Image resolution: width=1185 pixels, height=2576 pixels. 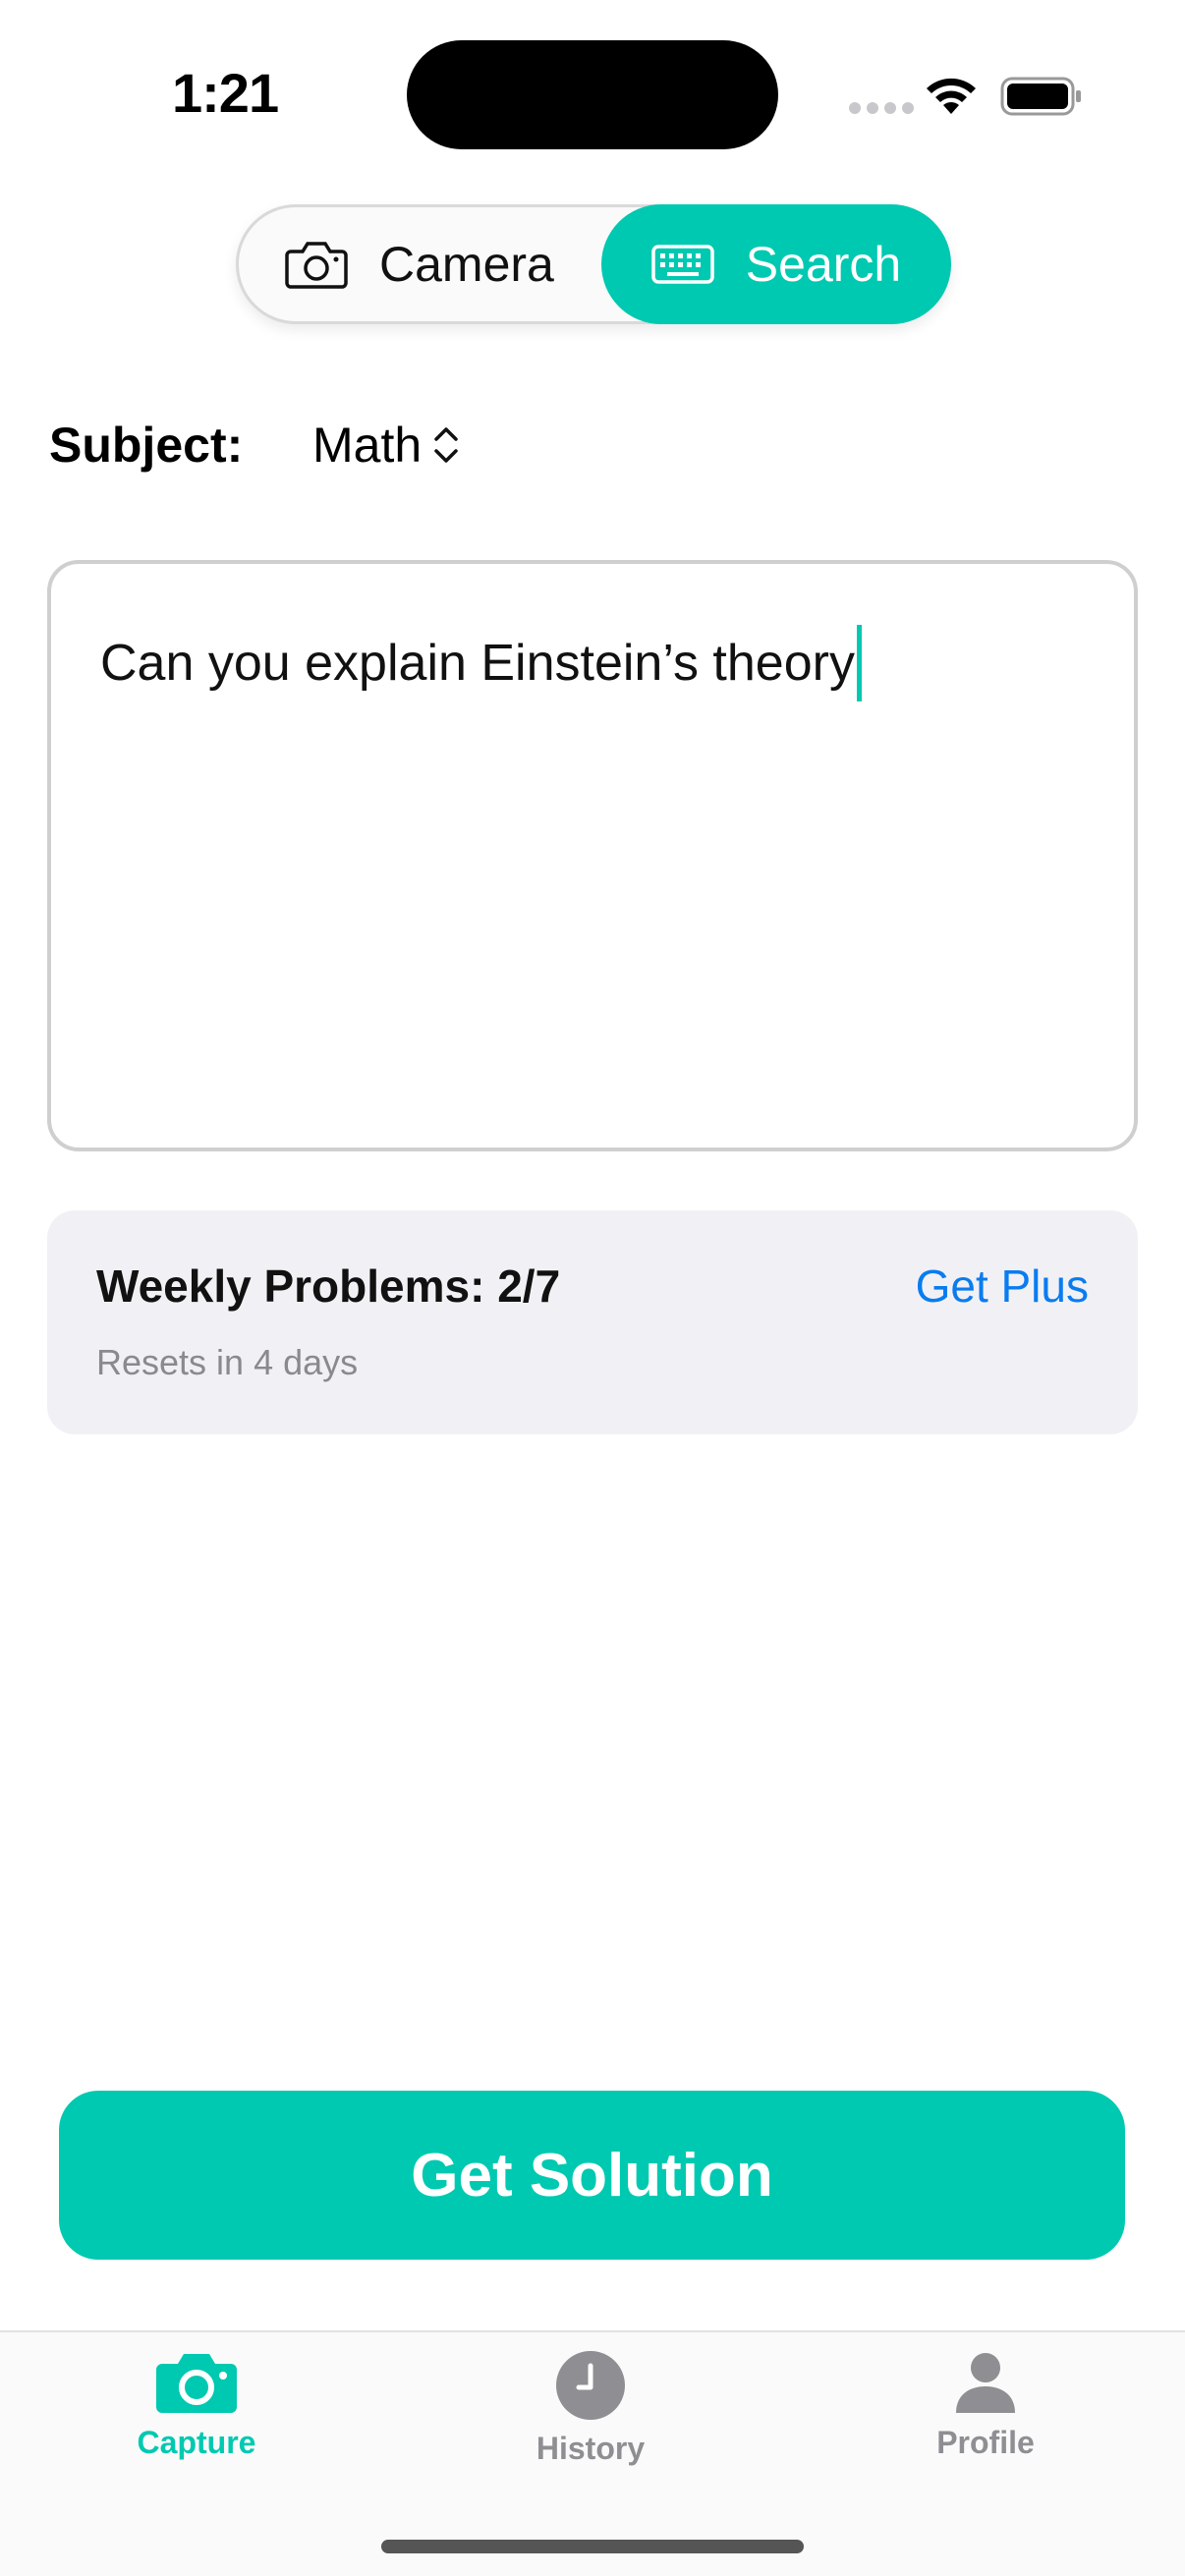 I want to click on tab-history: History, so click(x=591, y=2408).